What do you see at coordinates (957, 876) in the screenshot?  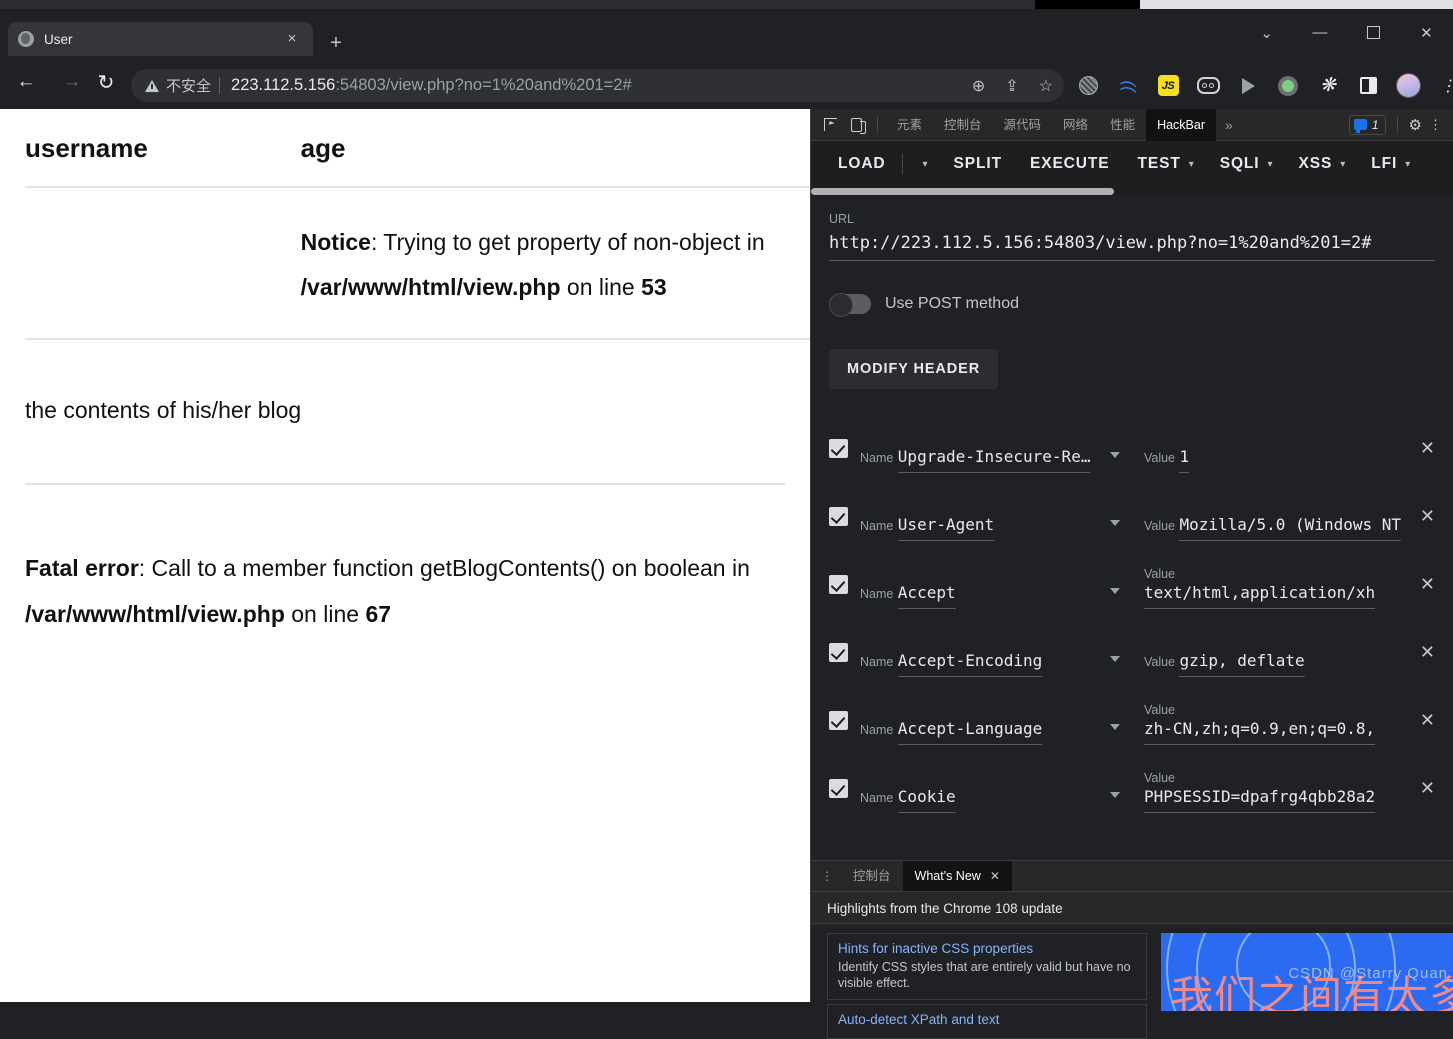 I see `drawer-tab-whats-new: What's New ✕` at bounding box center [957, 876].